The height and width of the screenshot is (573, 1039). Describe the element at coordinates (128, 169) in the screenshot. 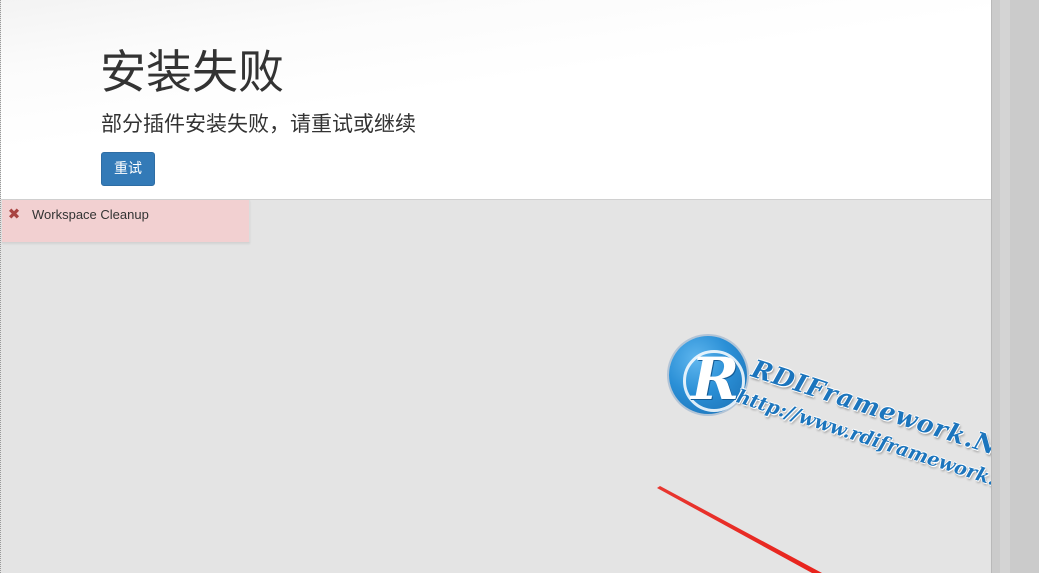

I see `retry-button: 重试` at that location.